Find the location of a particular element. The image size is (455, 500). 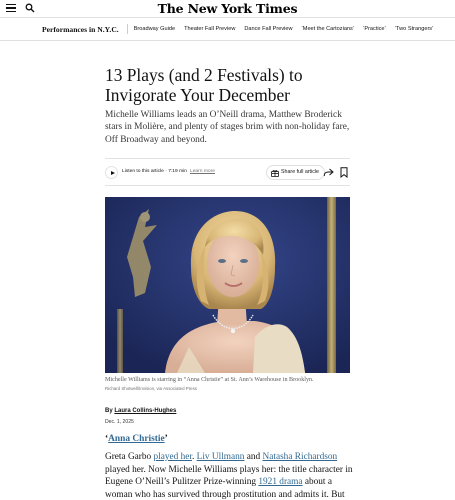

liv-ullmann-link: Liv Ullmann is located at coordinates (221, 457).